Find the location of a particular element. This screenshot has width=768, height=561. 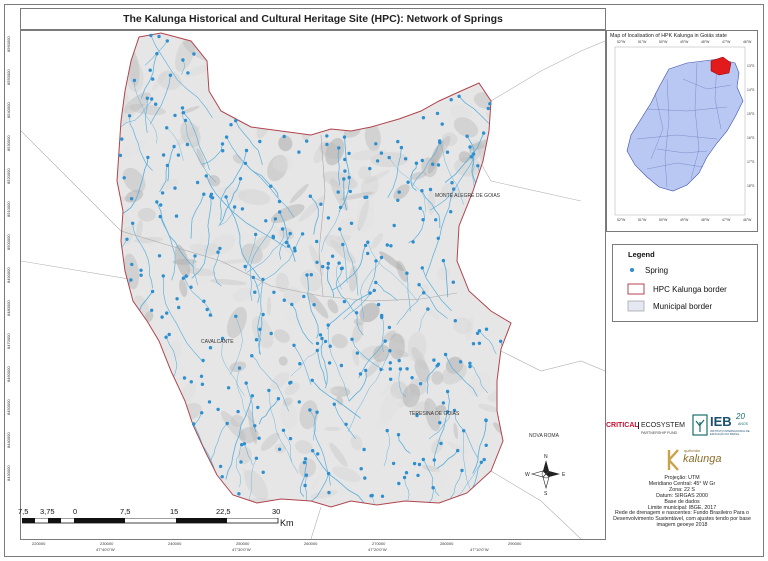

ieb-years: 20 is located at coordinates (740, 416).